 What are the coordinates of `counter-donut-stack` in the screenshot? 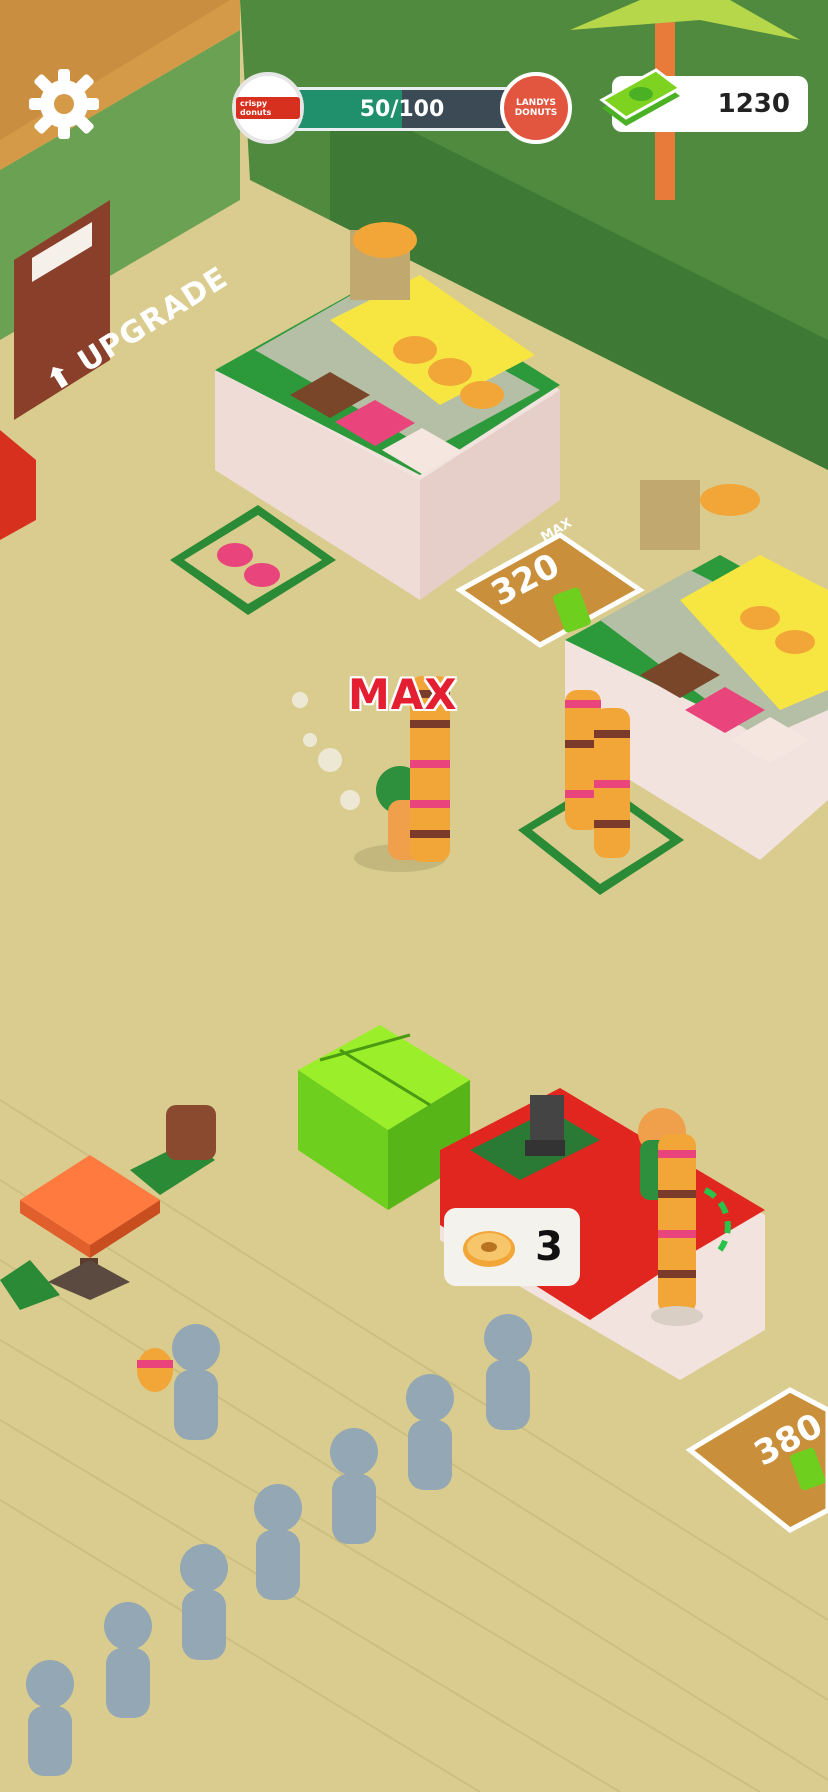 It's located at (677, 1230).